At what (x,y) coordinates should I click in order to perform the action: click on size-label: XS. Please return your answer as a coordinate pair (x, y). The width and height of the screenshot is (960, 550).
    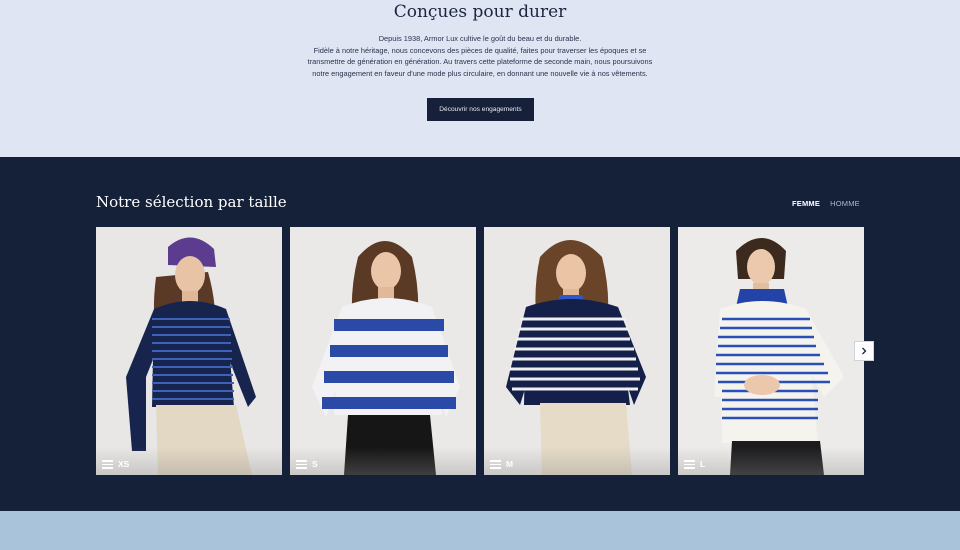
    Looking at the image, I should click on (115, 464).